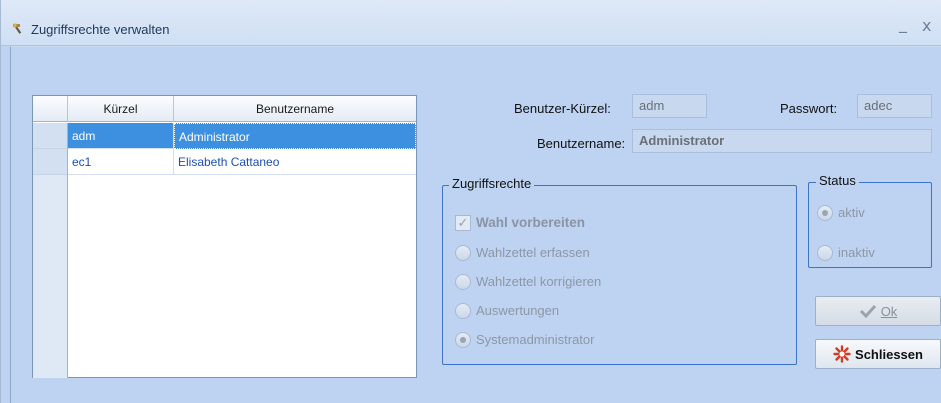 This screenshot has width=941, height=403. What do you see at coordinates (867, 213) in the screenshot?
I see `radio-aktiv: aktiv` at bounding box center [867, 213].